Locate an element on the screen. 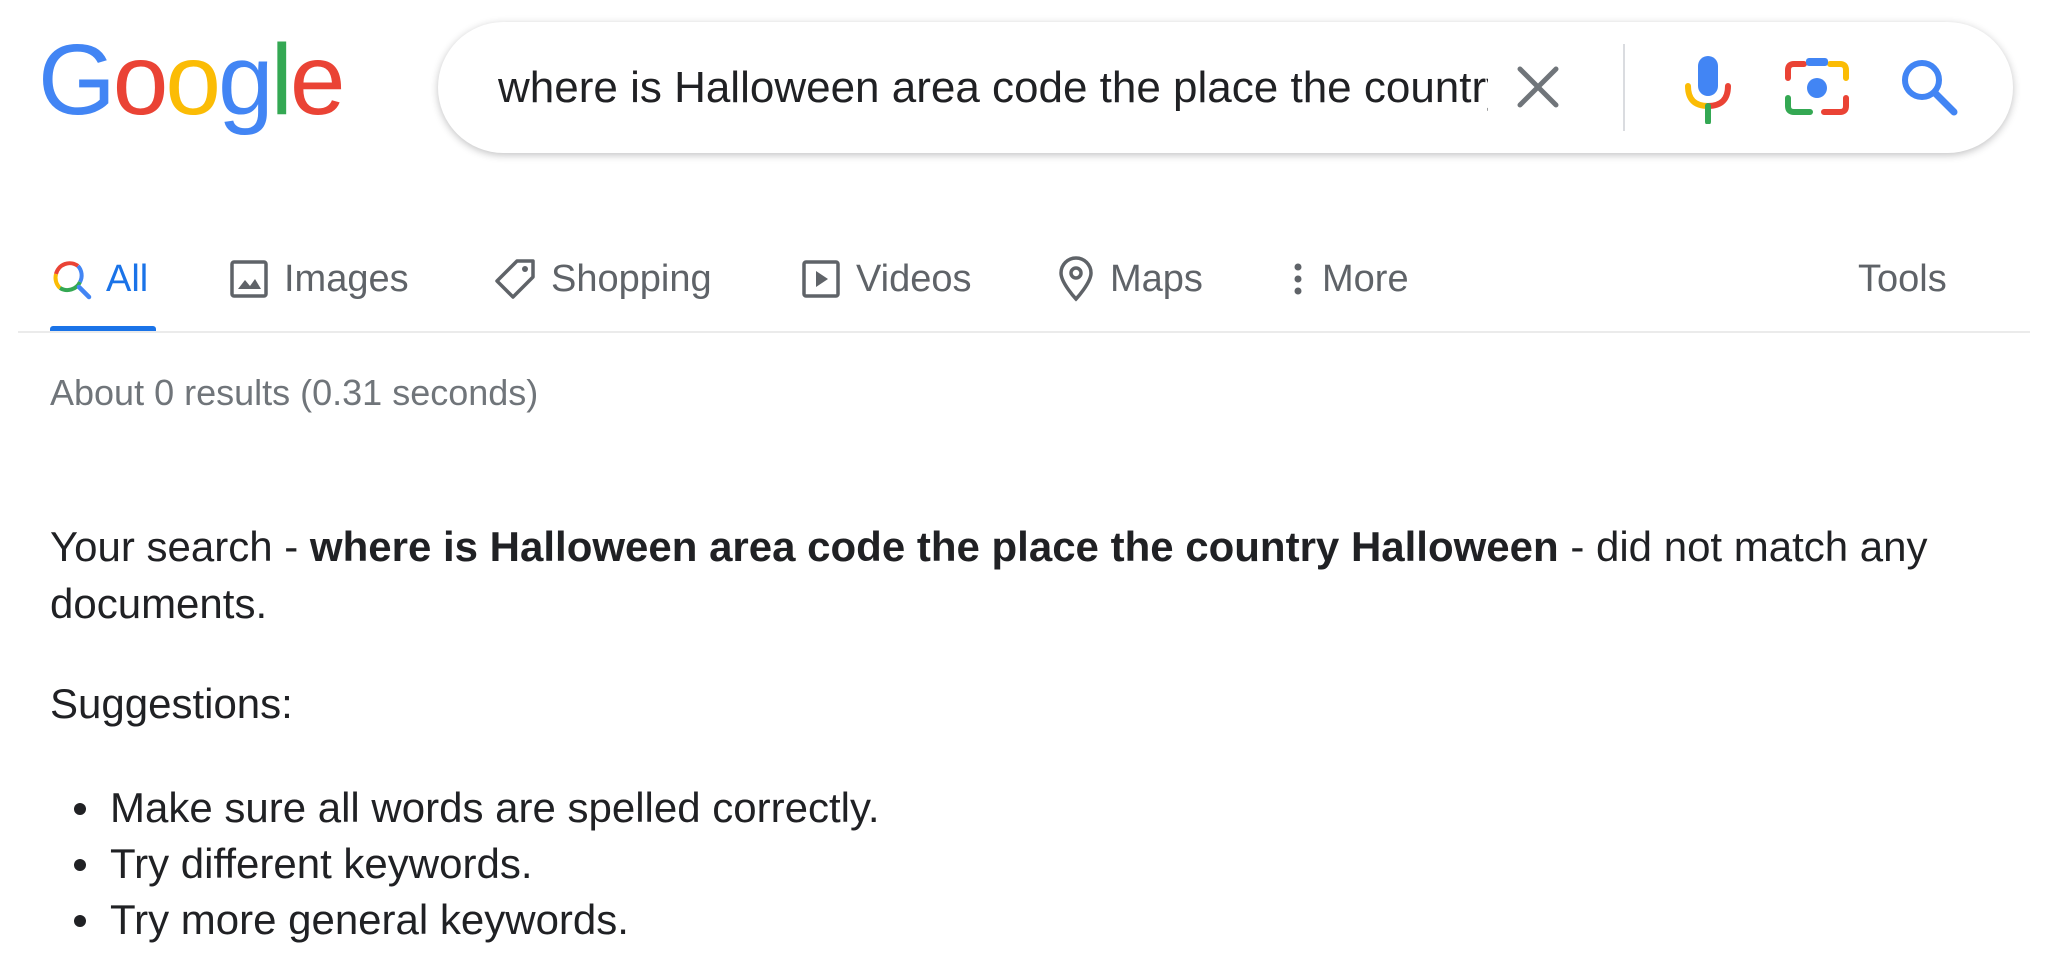 The width and height of the screenshot is (2048, 964). suggestions-heading: Suggestions: is located at coordinates (171, 703).